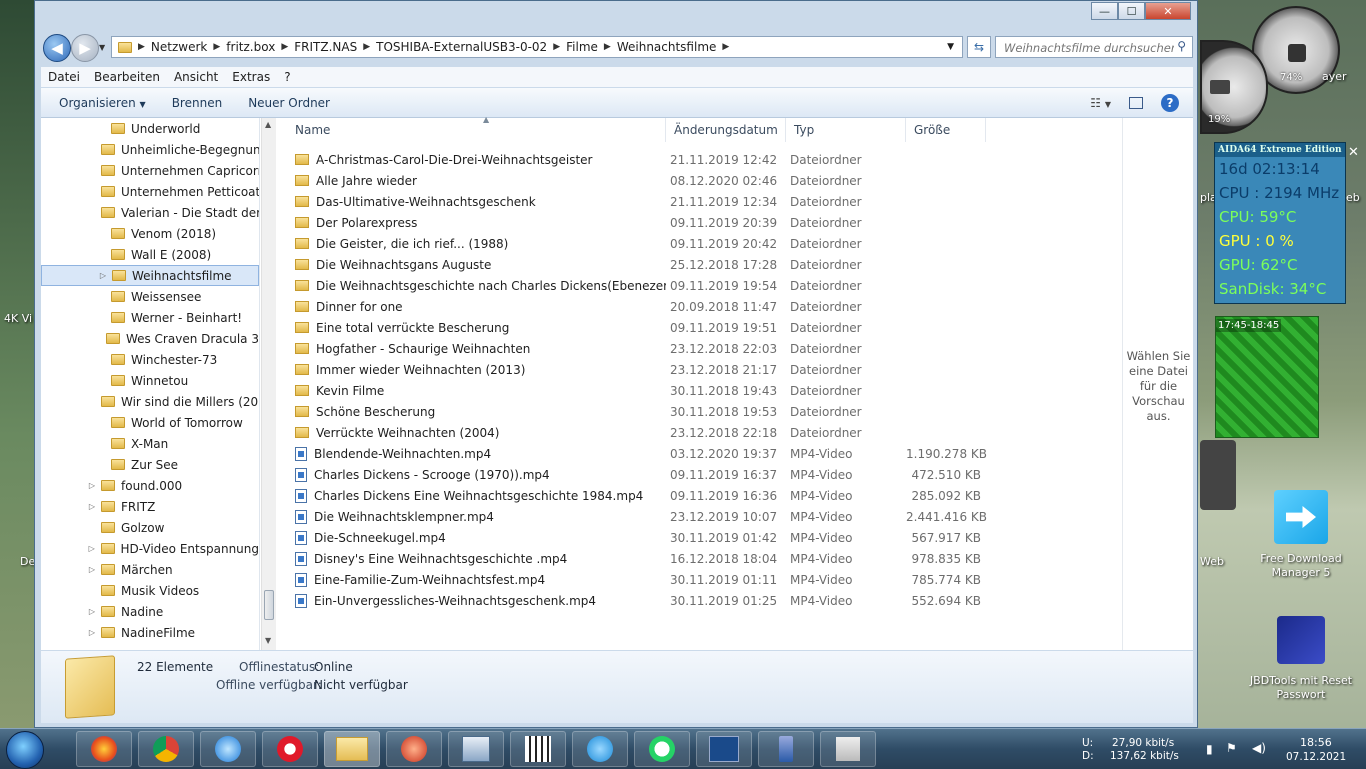  I want to click on taskbar-app-smiley, so click(600, 749).